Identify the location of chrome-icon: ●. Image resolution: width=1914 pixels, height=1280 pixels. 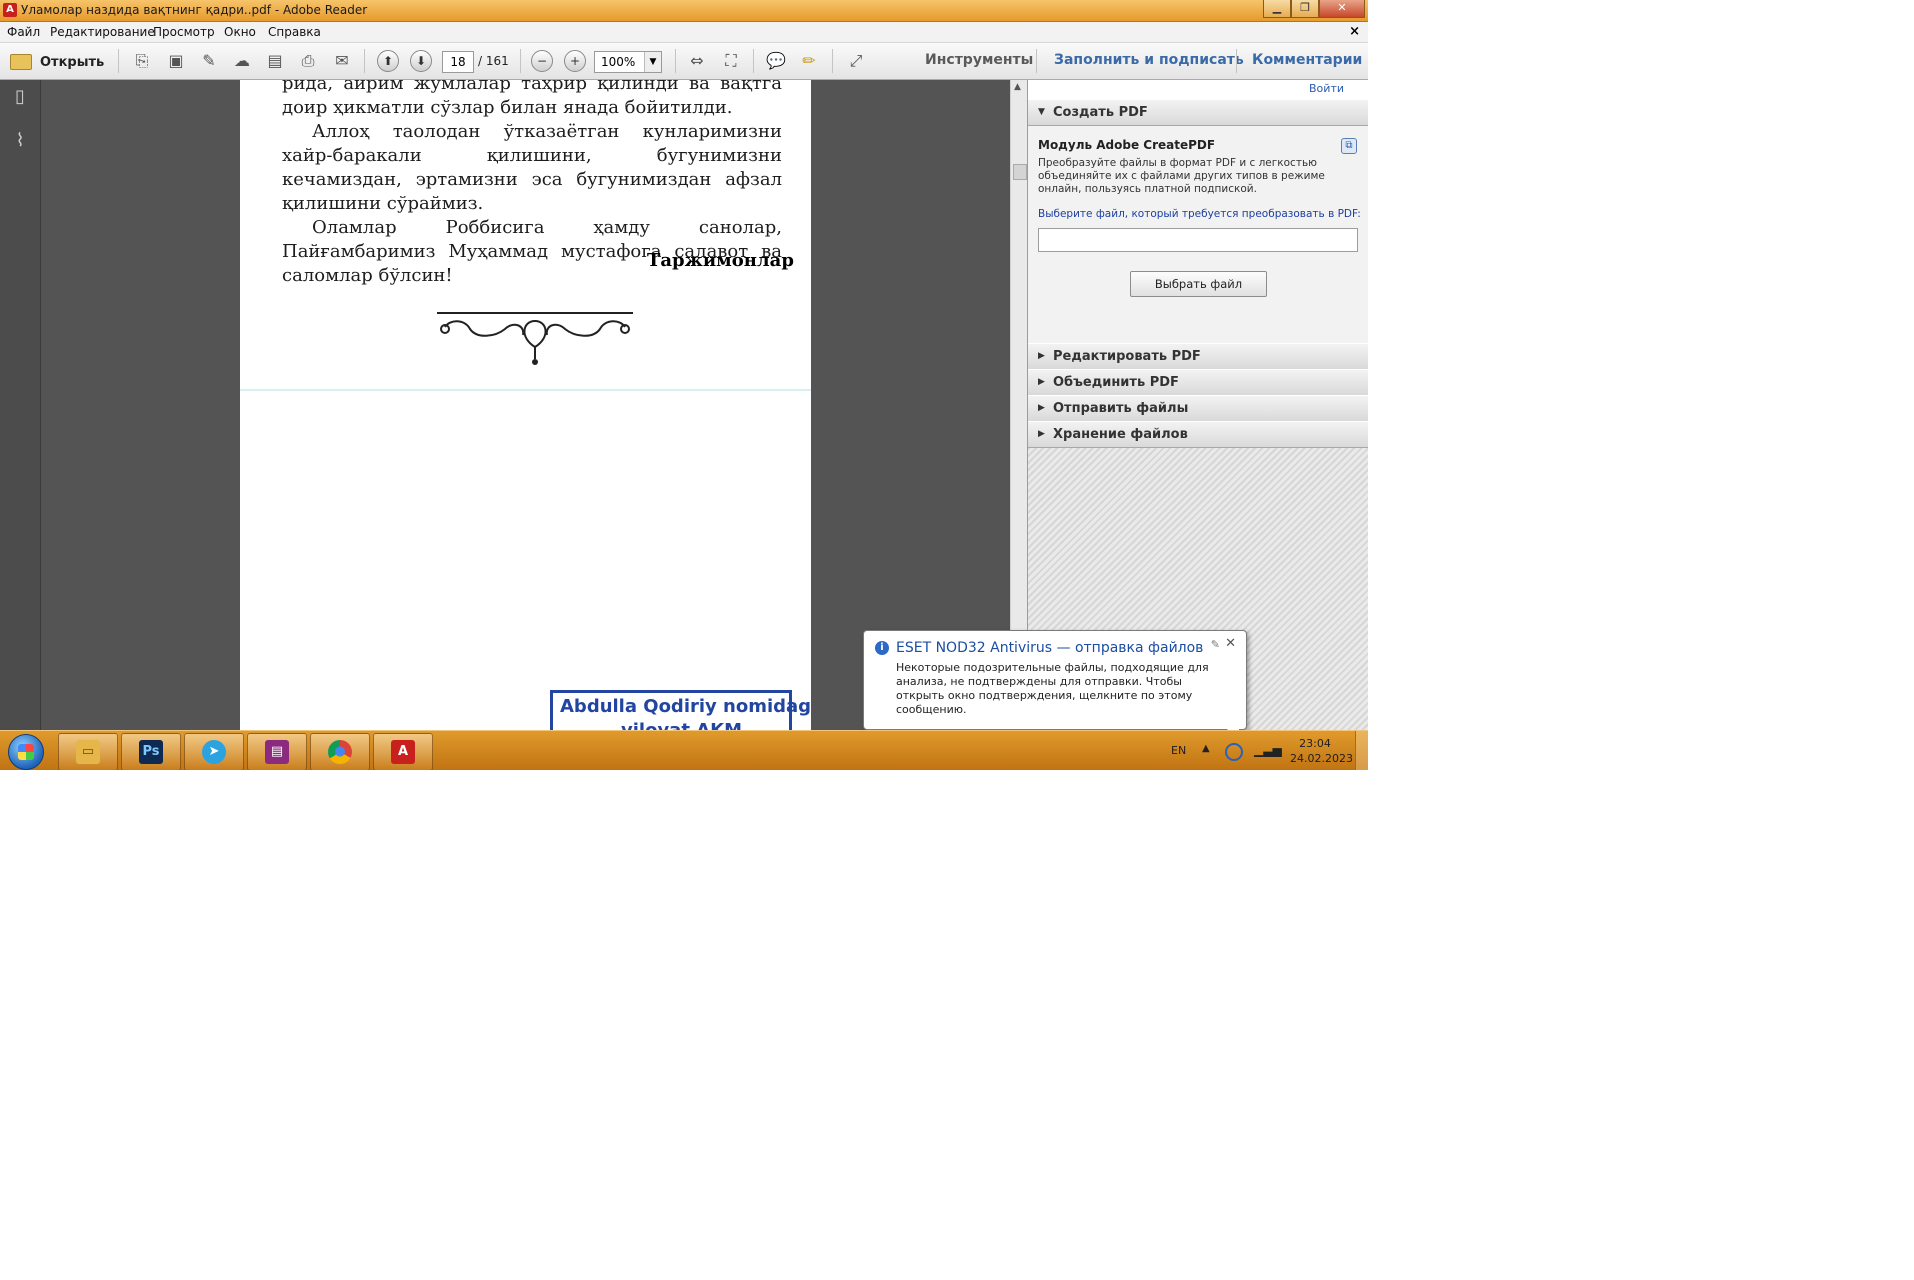
(340, 752).